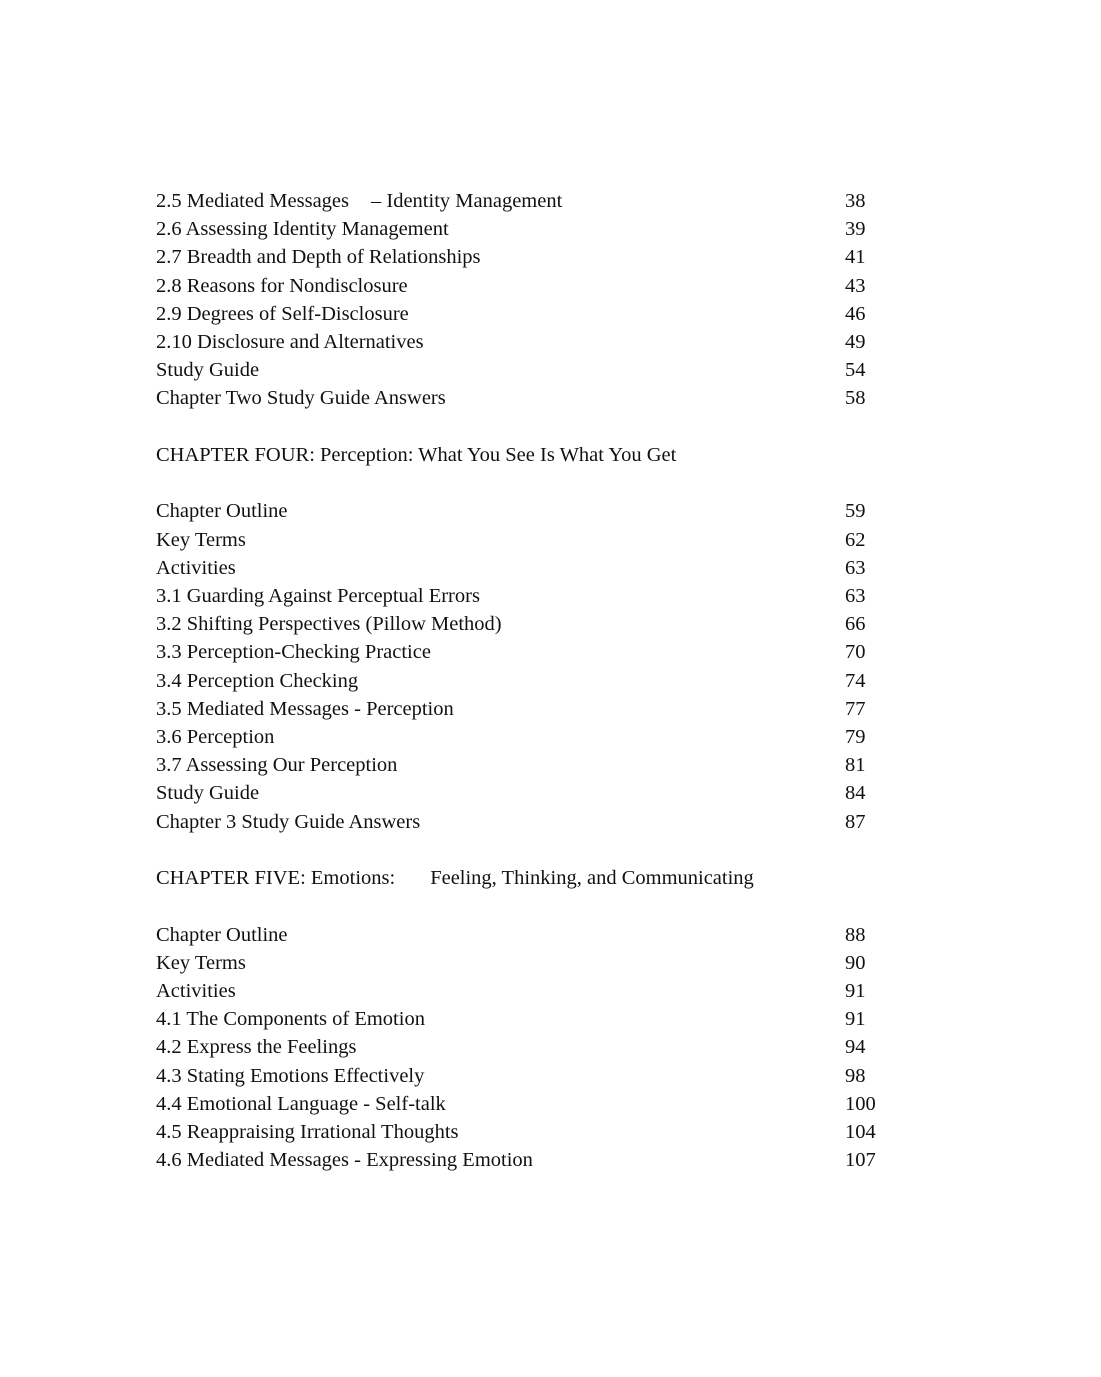  What do you see at coordinates (855, 229) in the screenshot?
I see `toc-entry-page: 39` at bounding box center [855, 229].